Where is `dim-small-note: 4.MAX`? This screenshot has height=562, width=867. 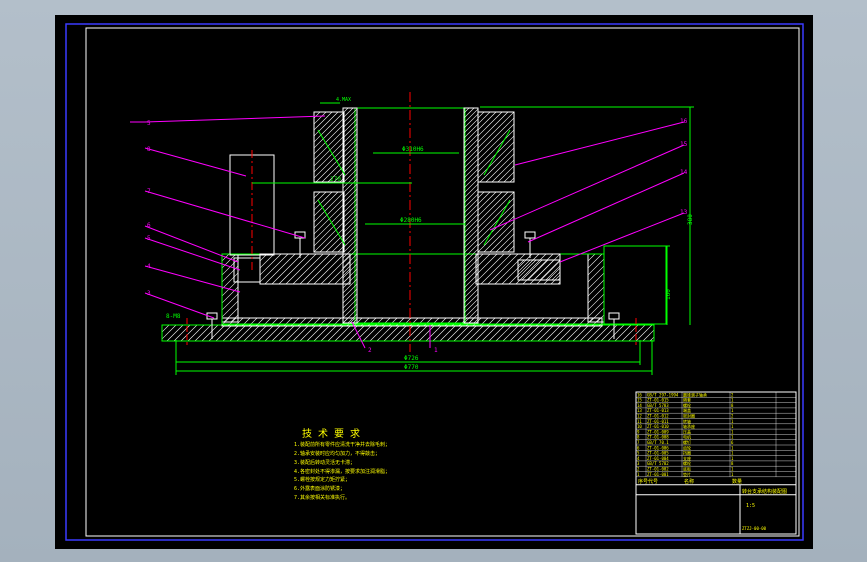 dim-small-note: 4.MAX is located at coordinates (343, 100).